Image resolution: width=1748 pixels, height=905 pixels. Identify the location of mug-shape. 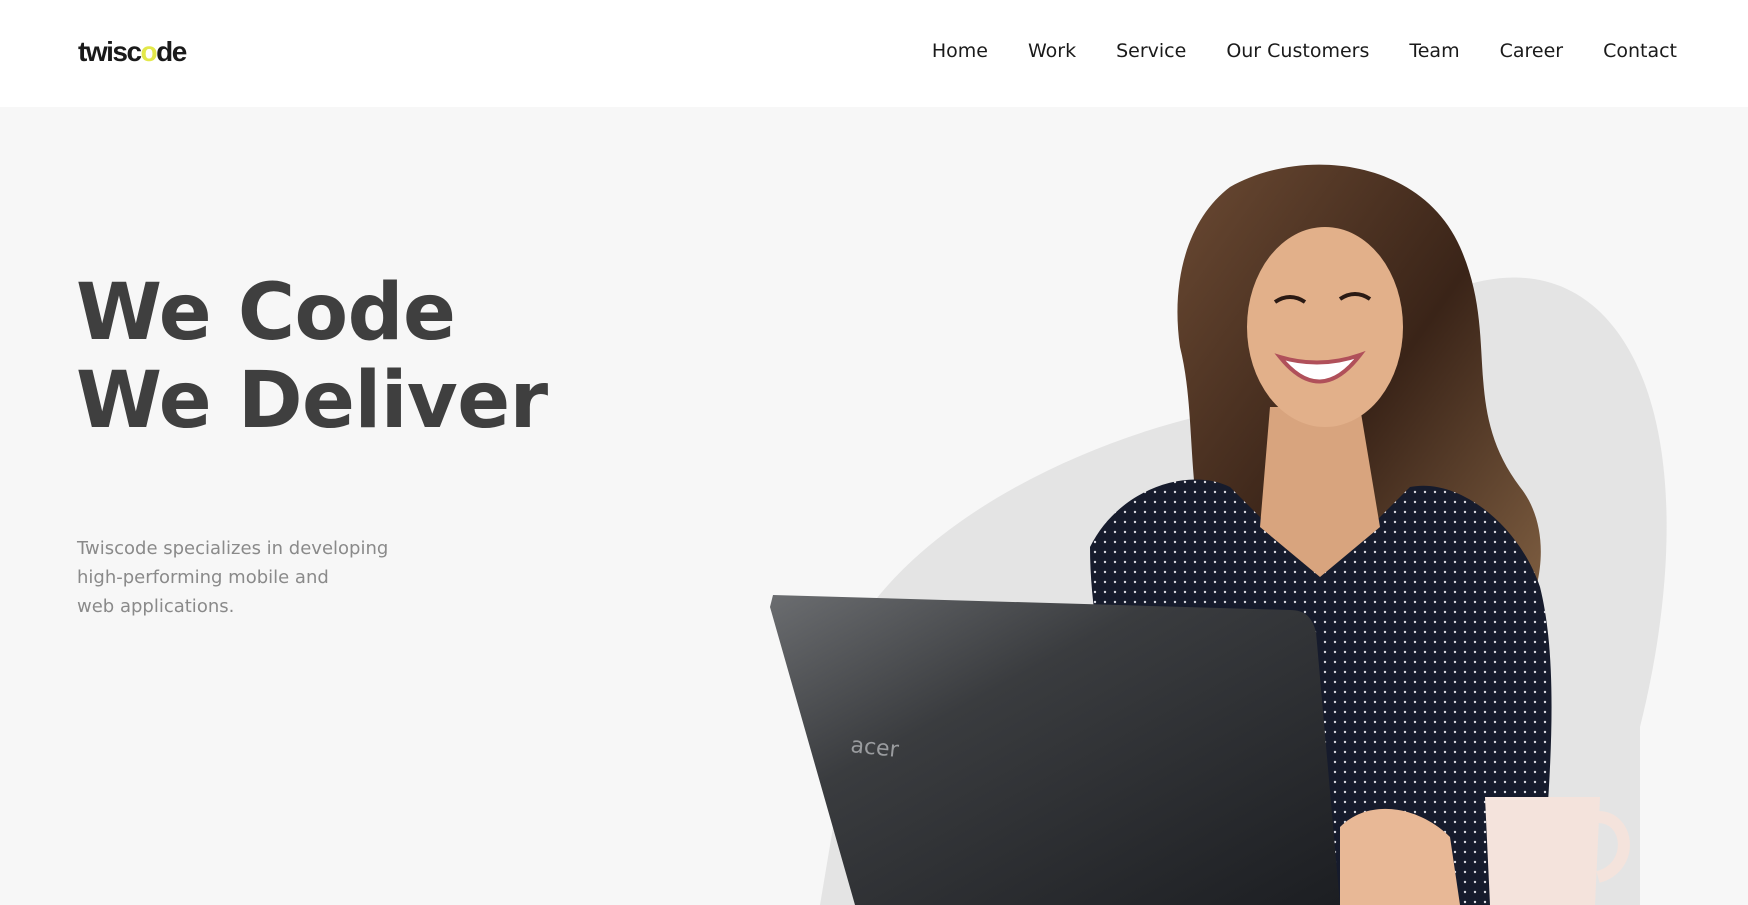
(1542, 851).